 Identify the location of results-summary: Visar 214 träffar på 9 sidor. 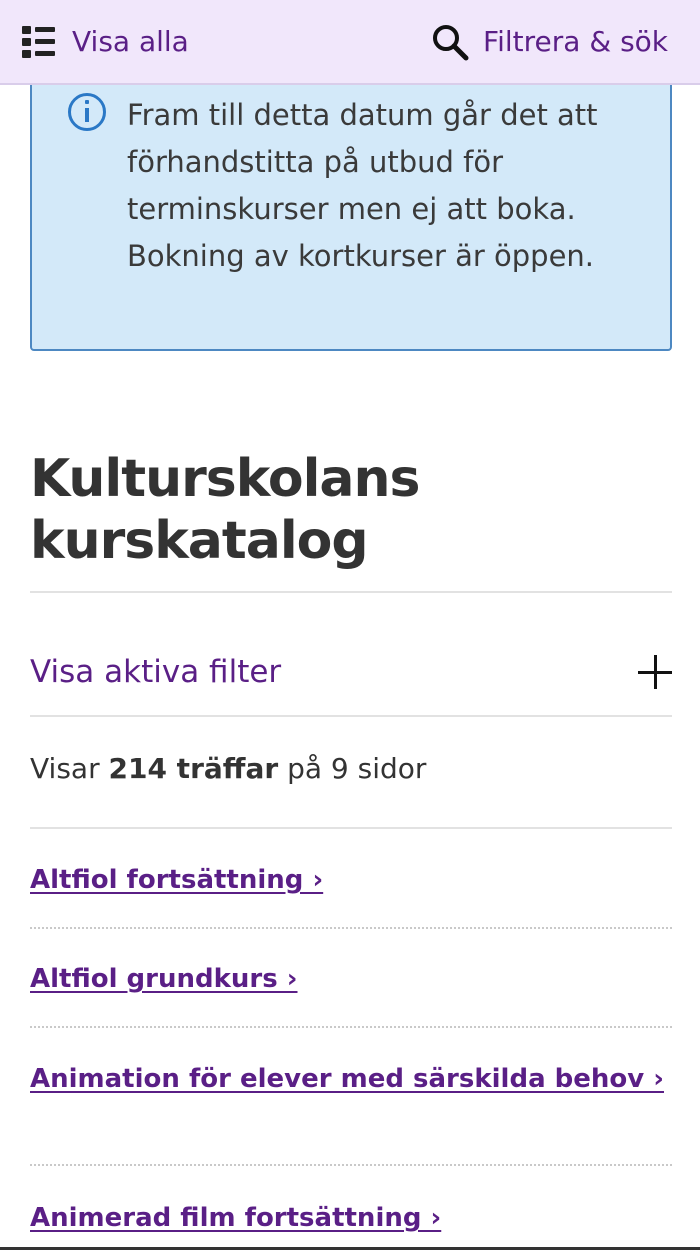
(228, 768).